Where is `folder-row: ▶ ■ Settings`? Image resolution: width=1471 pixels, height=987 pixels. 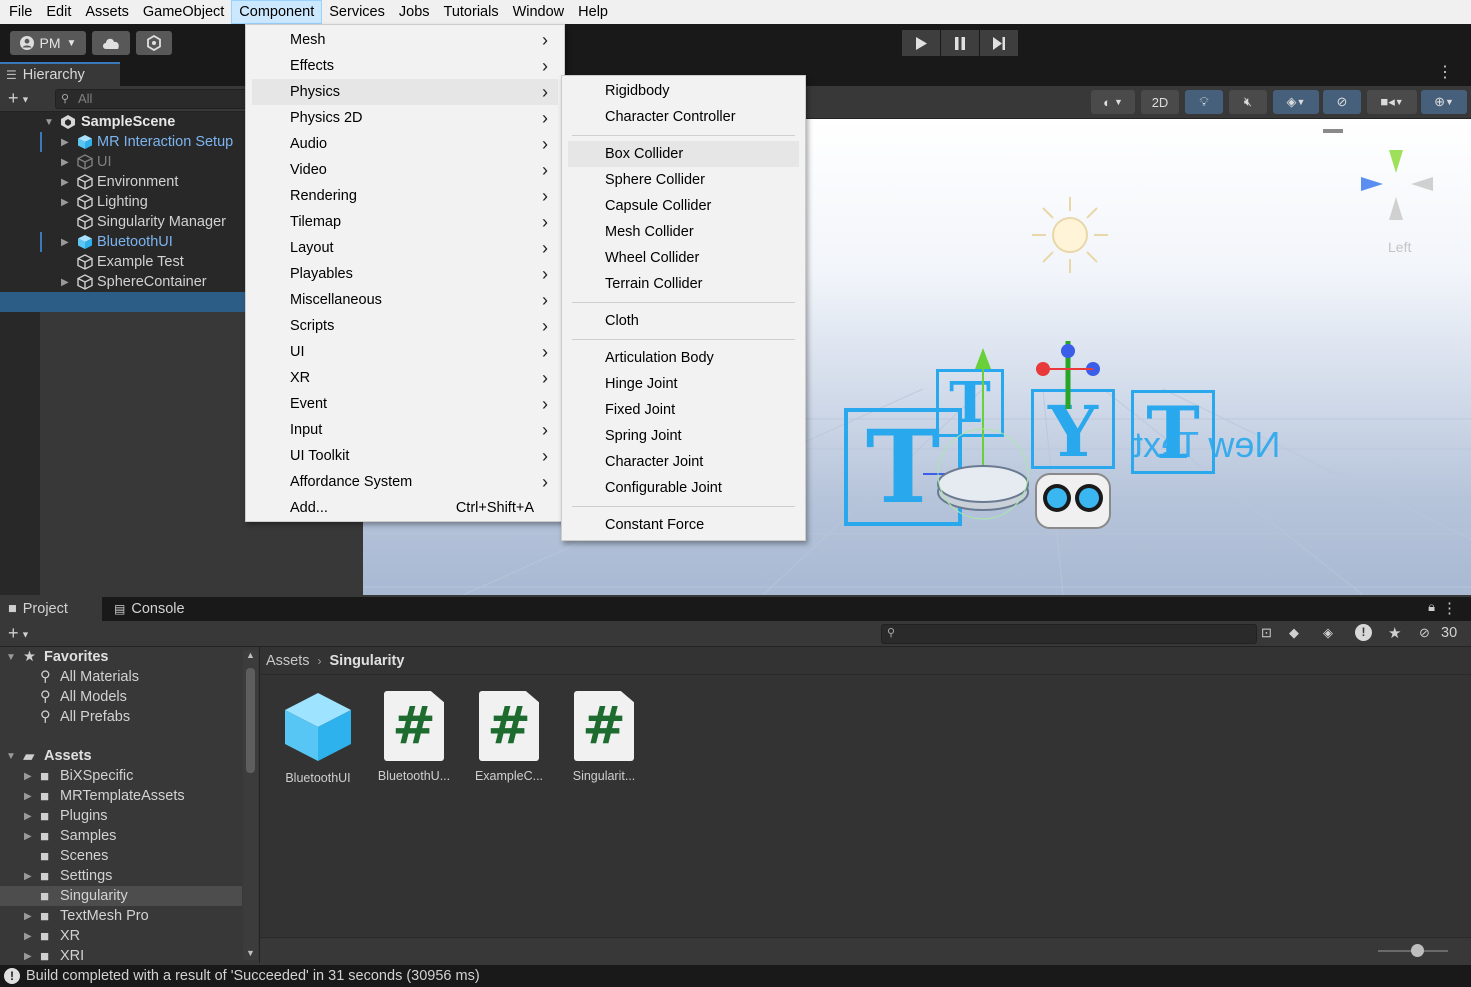
folder-row: ▶ ■ Settings is located at coordinates (121, 876).